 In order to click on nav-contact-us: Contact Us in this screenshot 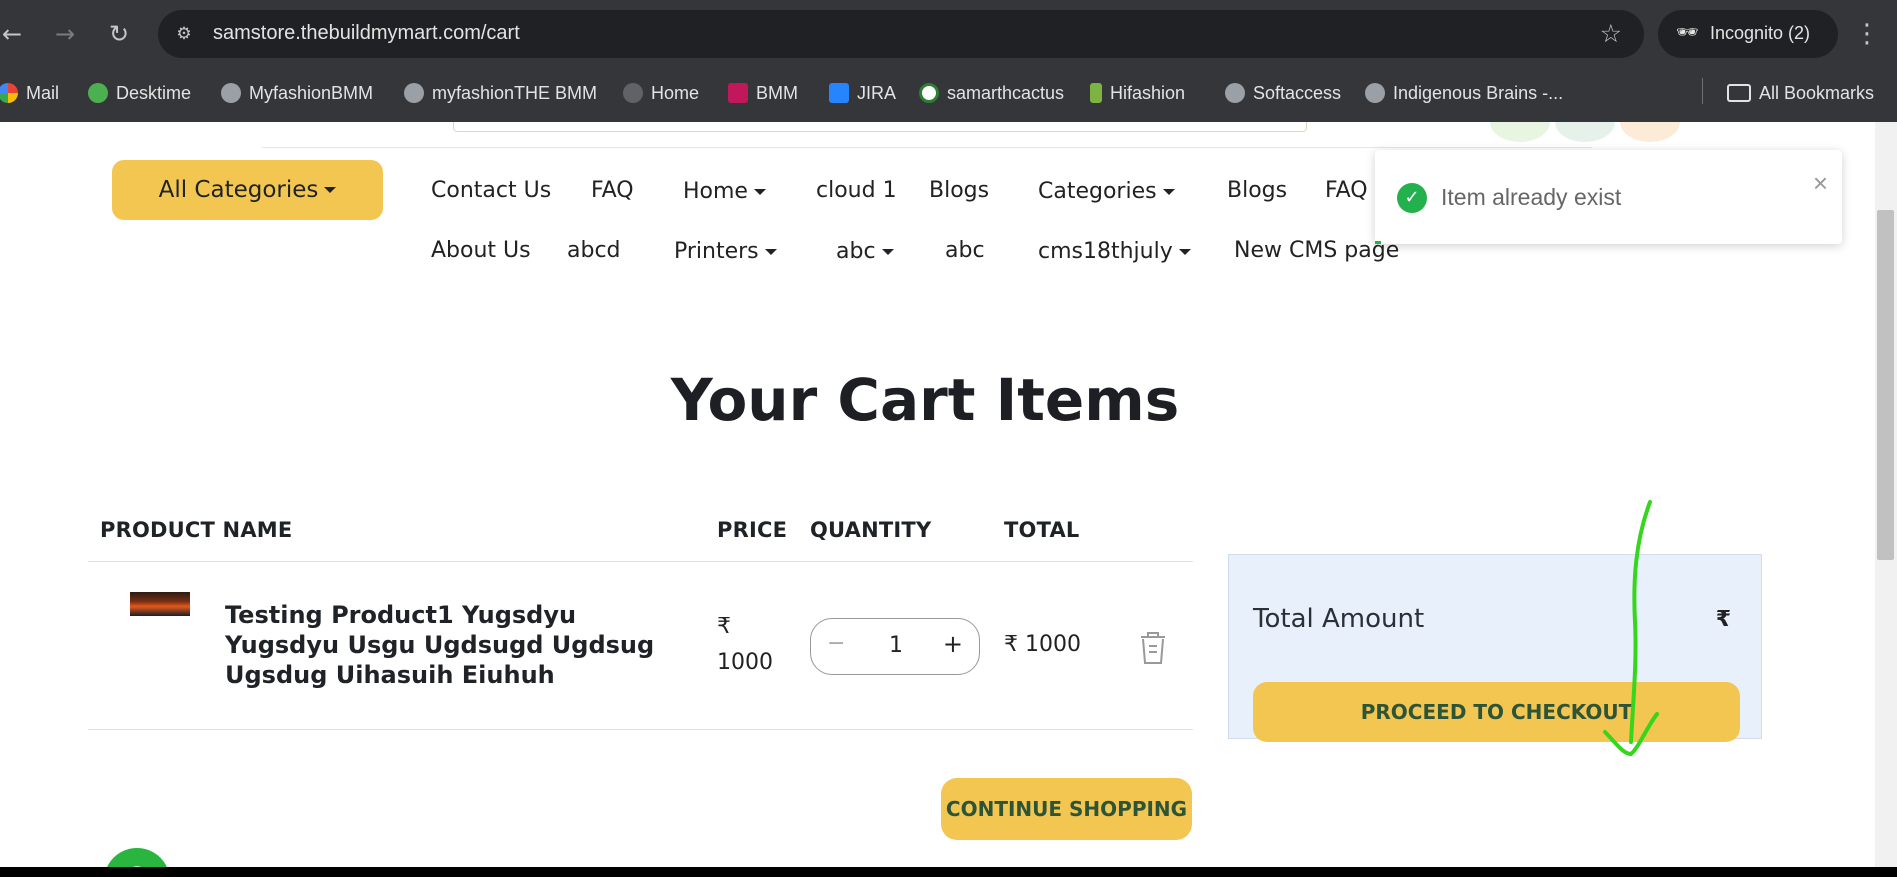, I will do `click(491, 190)`.